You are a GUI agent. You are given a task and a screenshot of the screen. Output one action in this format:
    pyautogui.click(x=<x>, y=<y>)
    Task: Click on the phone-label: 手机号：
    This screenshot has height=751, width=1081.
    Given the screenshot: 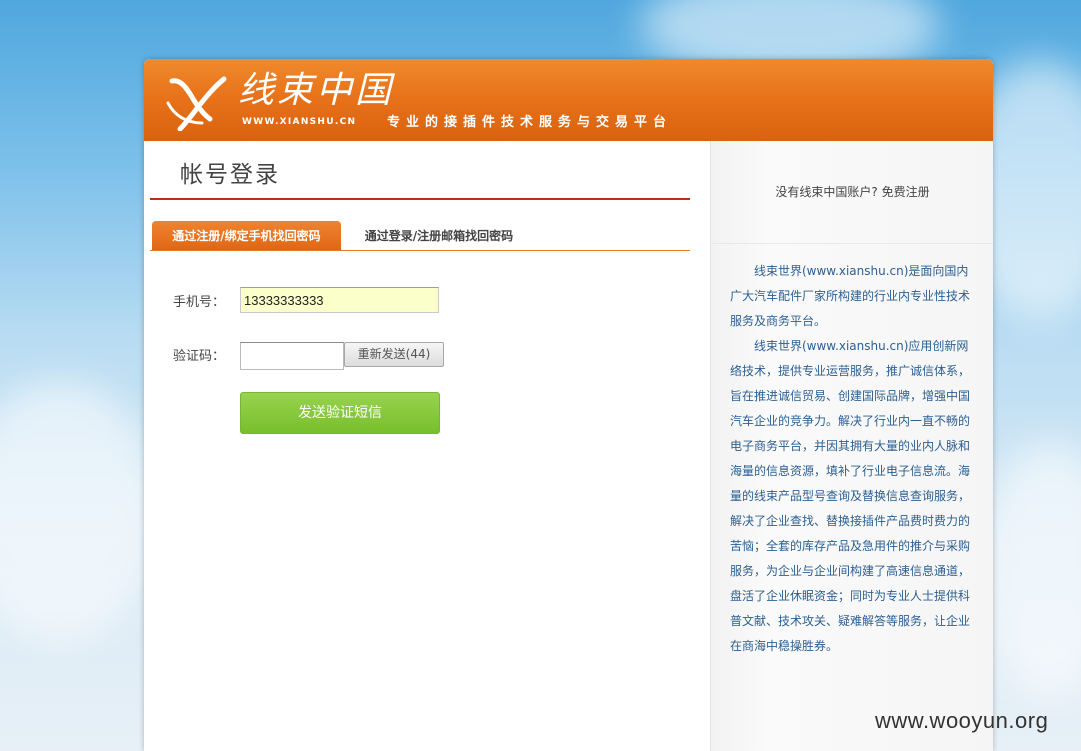 What is the action you would take?
    pyautogui.click(x=199, y=302)
    